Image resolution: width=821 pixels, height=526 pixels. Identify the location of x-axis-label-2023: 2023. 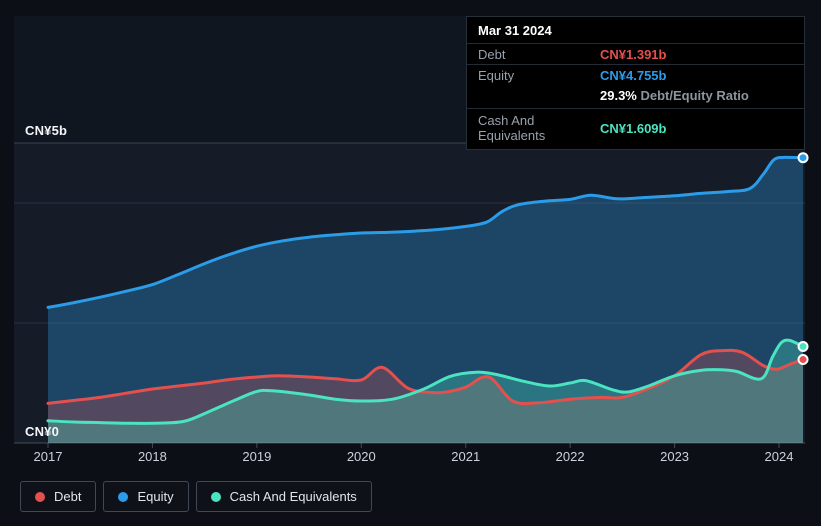
(675, 456).